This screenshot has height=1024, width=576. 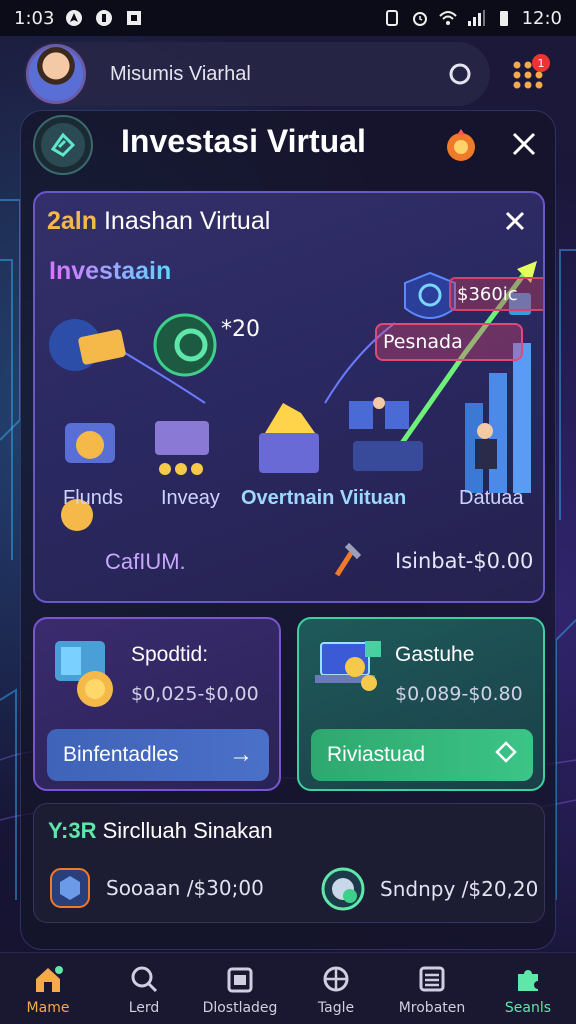 I want to click on notification-badge: 1, so click(x=541, y=63).